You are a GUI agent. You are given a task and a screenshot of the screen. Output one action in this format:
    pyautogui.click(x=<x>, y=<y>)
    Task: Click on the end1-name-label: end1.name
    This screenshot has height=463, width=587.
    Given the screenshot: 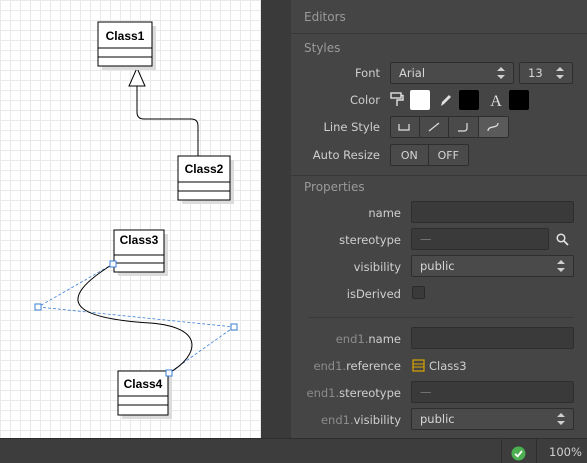 What is the action you would take?
    pyautogui.click(x=368, y=339)
    